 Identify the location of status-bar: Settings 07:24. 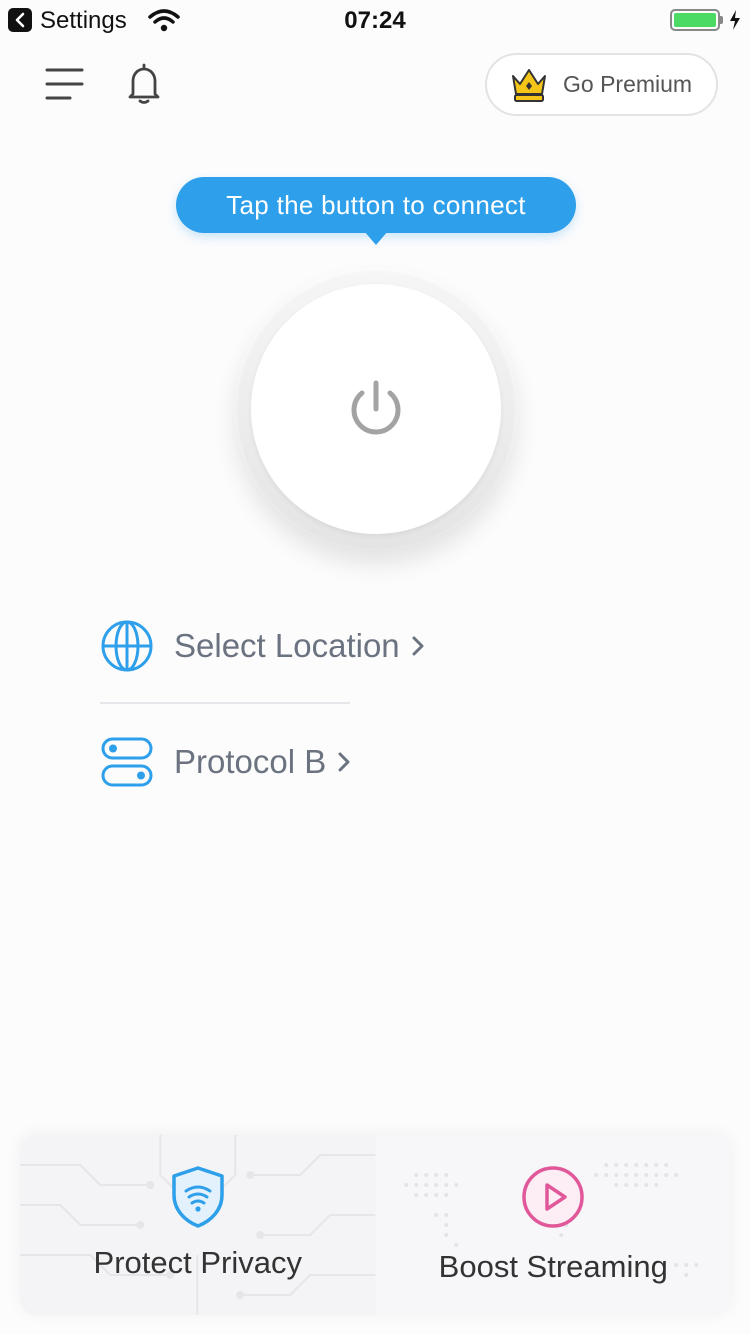
(375, 21).